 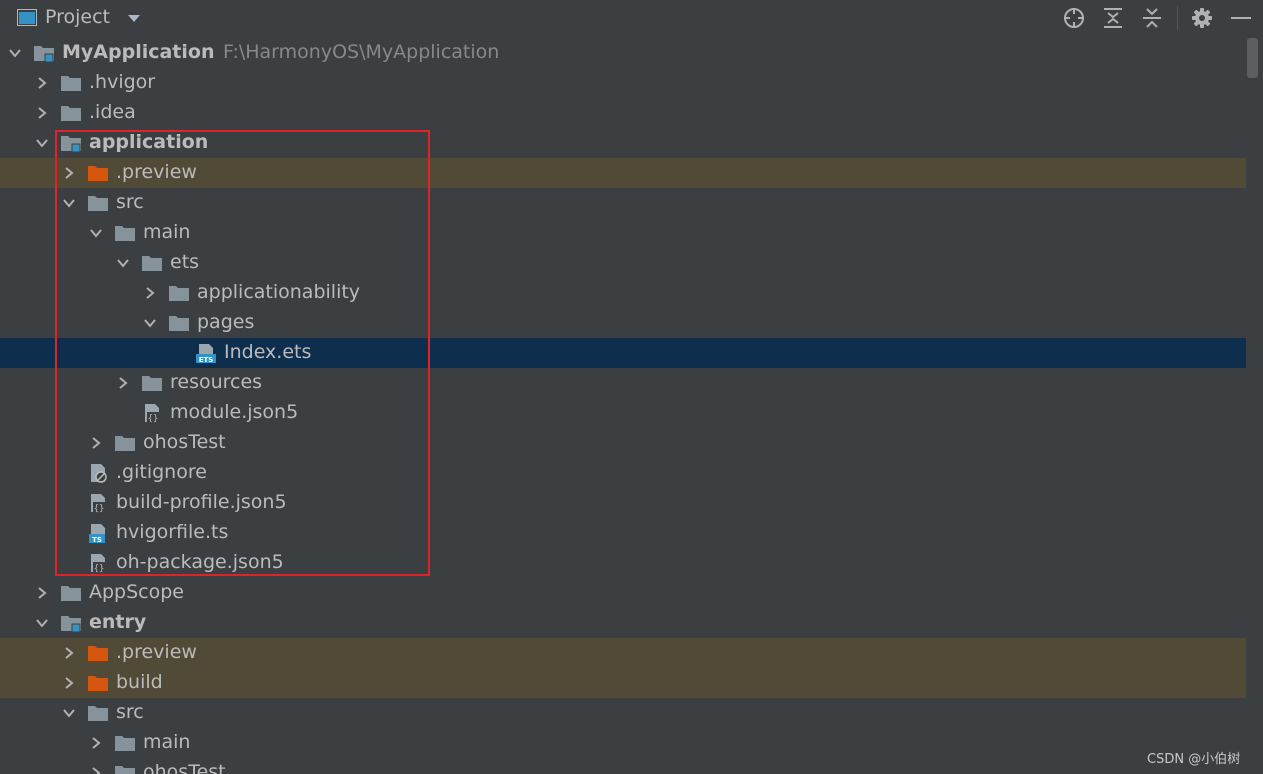 I want to click on tree-item-label: build, so click(x=139, y=682).